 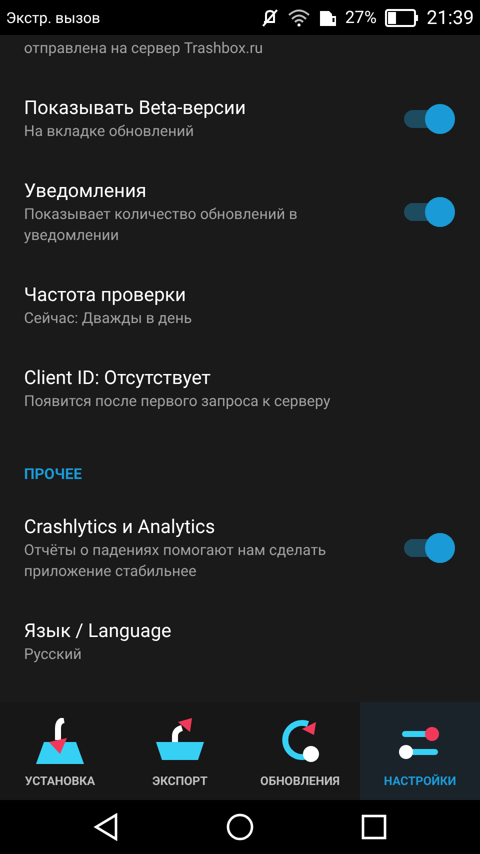 What do you see at coordinates (53, 474) in the screenshot?
I see `section-header: ПРОЧЕЕ` at bounding box center [53, 474].